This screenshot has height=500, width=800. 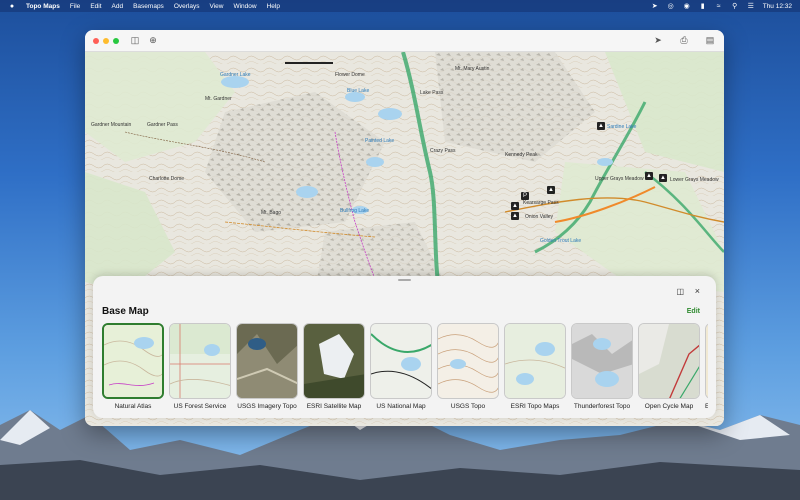 What do you see at coordinates (541, 203) in the screenshot?
I see `map-label: Kearsarge Pass` at bounding box center [541, 203].